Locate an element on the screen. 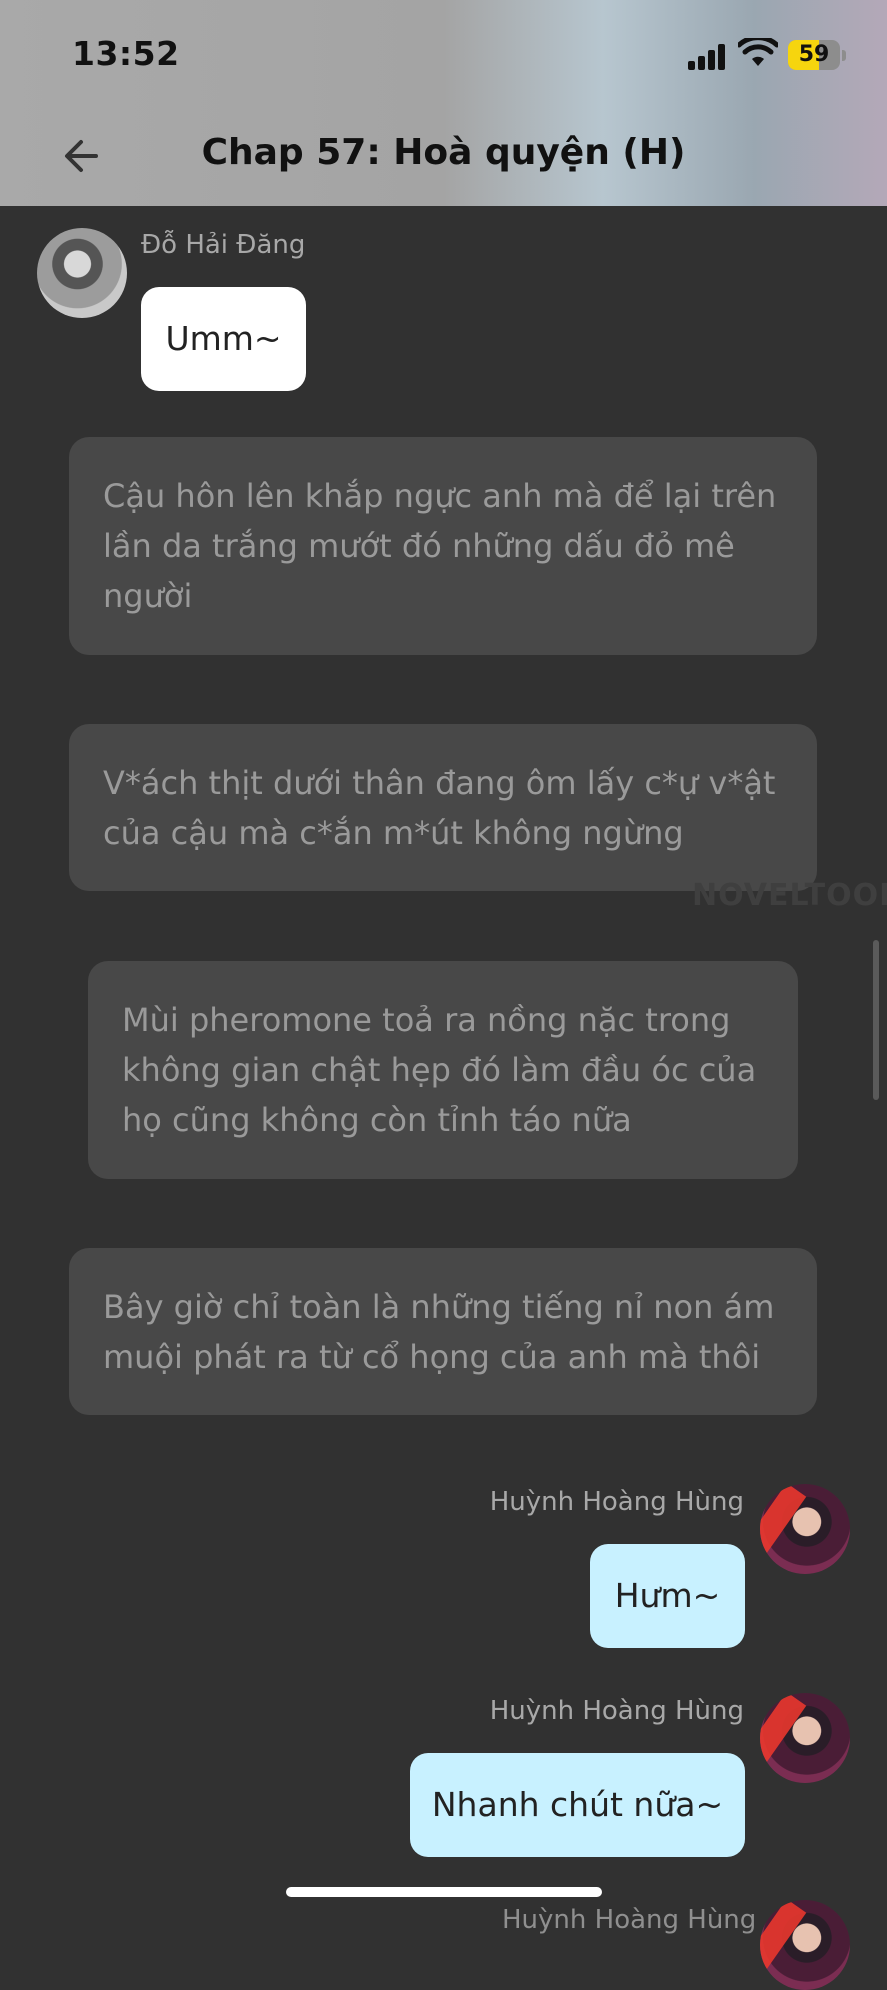  scrollbar is located at coordinates (876, 1020).